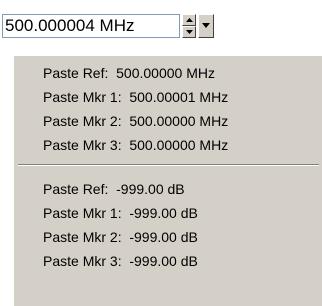 This screenshot has height=306, width=322. I want to click on menu-item-paste-mkr3-frequency: Paste Mkr 3: 500.00000 MHz, so click(168, 145).